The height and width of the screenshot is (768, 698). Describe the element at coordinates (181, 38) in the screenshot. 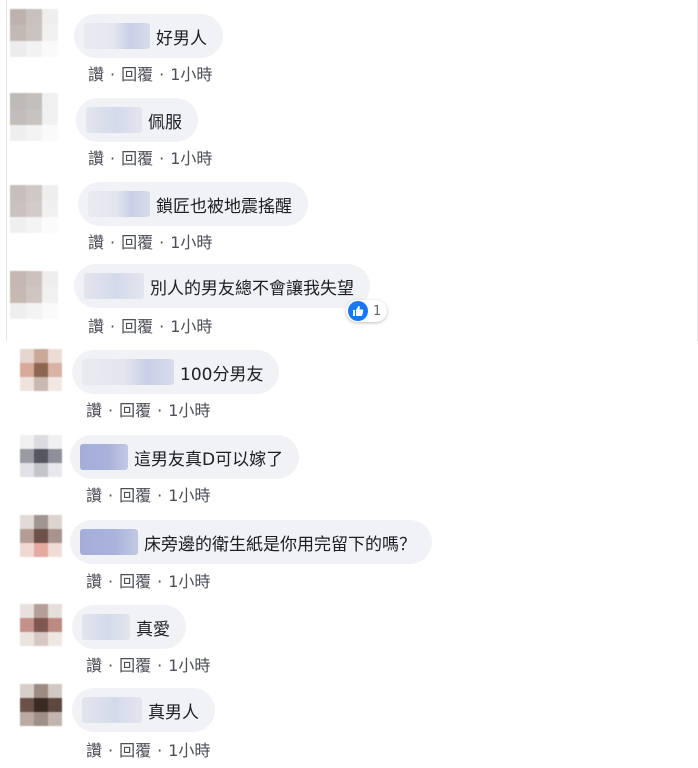

I see `comment-text: 好男人` at that location.